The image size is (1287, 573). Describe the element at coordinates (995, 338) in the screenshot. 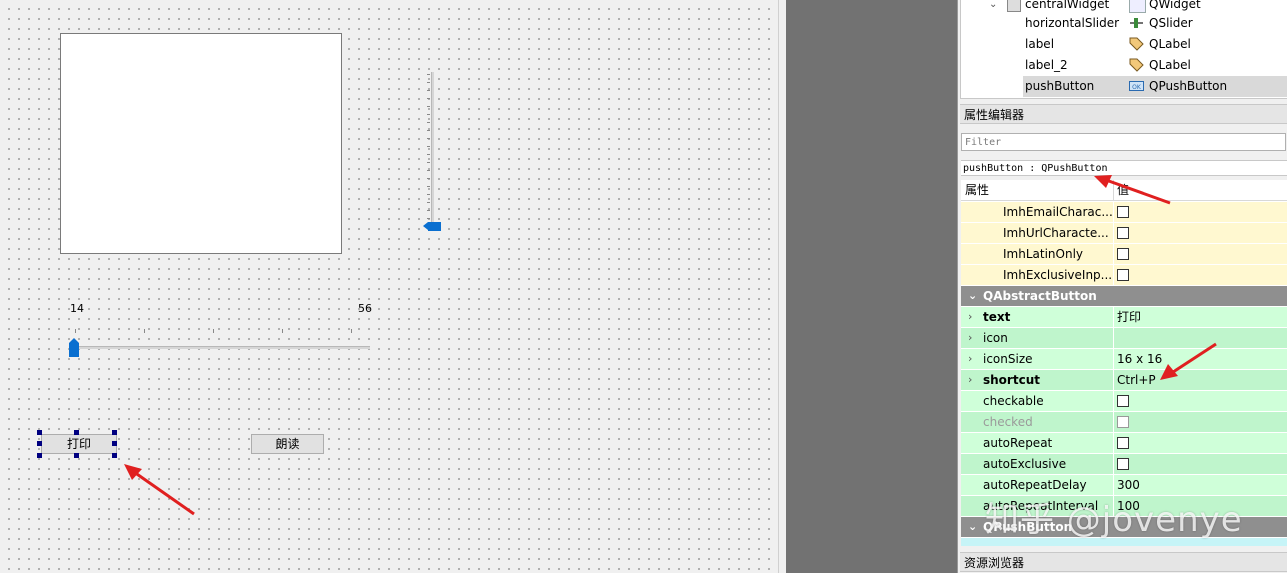

I see `property-name: icon` at that location.